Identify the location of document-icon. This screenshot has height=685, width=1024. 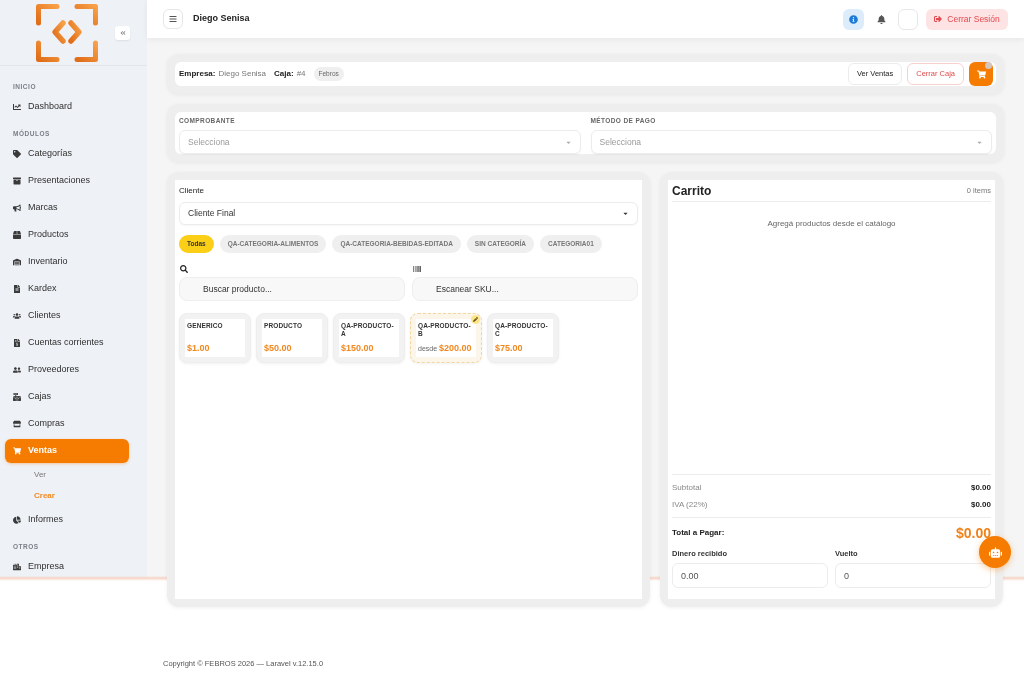
(17, 289).